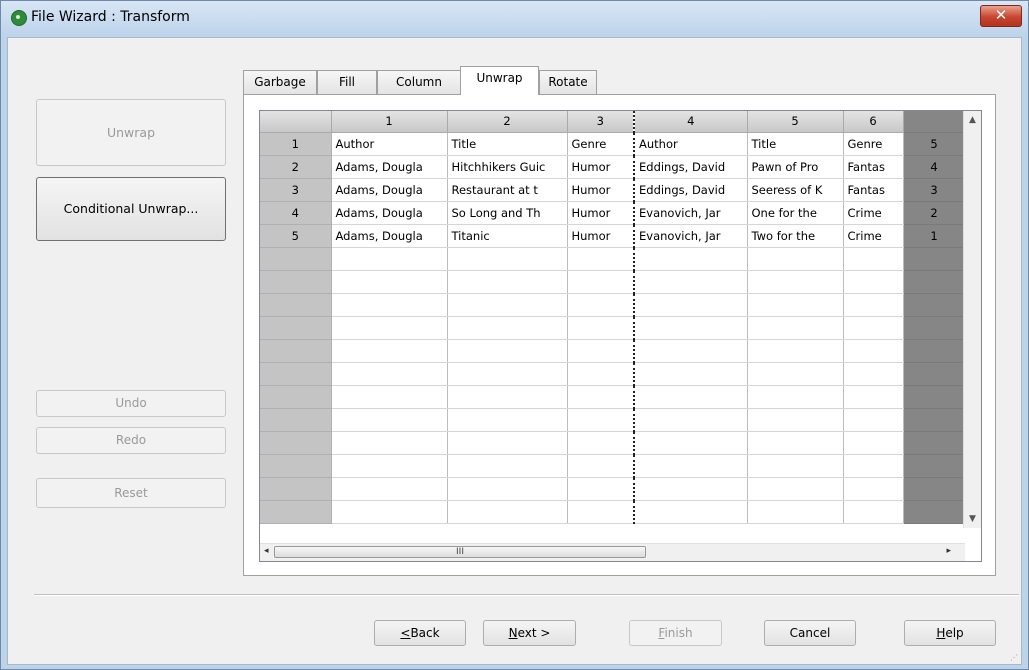  Describe the element at coordinates (296, 213) in the screenshot. I see `row-header: 4` at that location.